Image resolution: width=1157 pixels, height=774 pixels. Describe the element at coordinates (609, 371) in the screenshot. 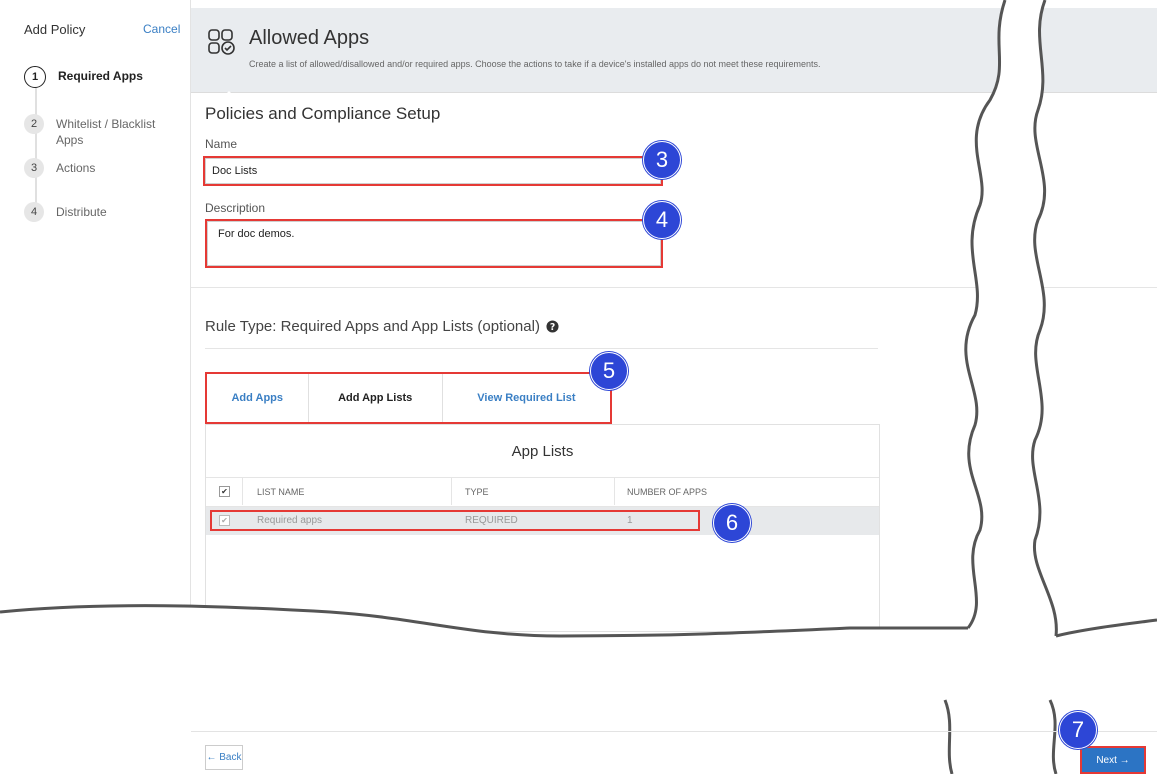

I see `callout-badge: 5` at that location.